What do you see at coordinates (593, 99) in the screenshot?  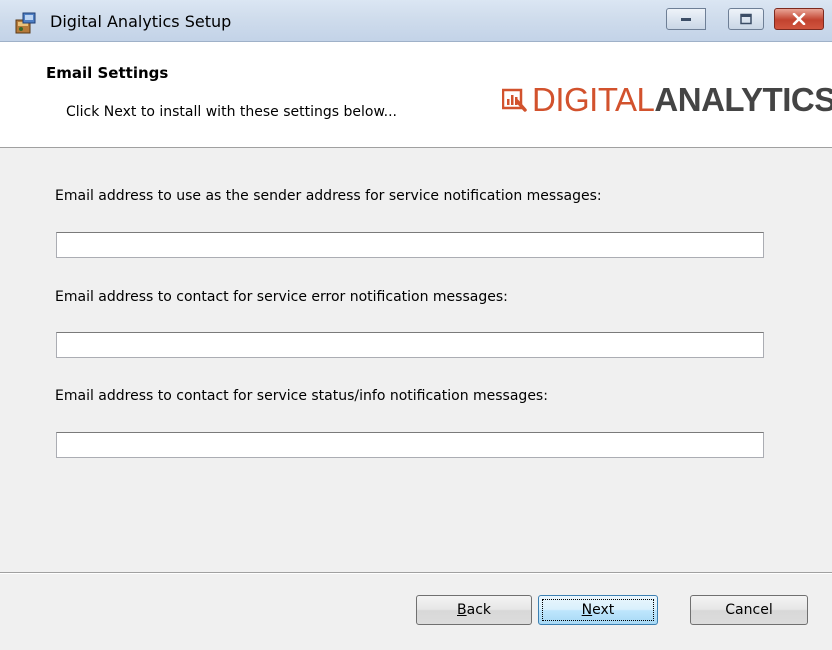 I see `logo-text-light: DIGITAL` at bounding box center [593, 99].